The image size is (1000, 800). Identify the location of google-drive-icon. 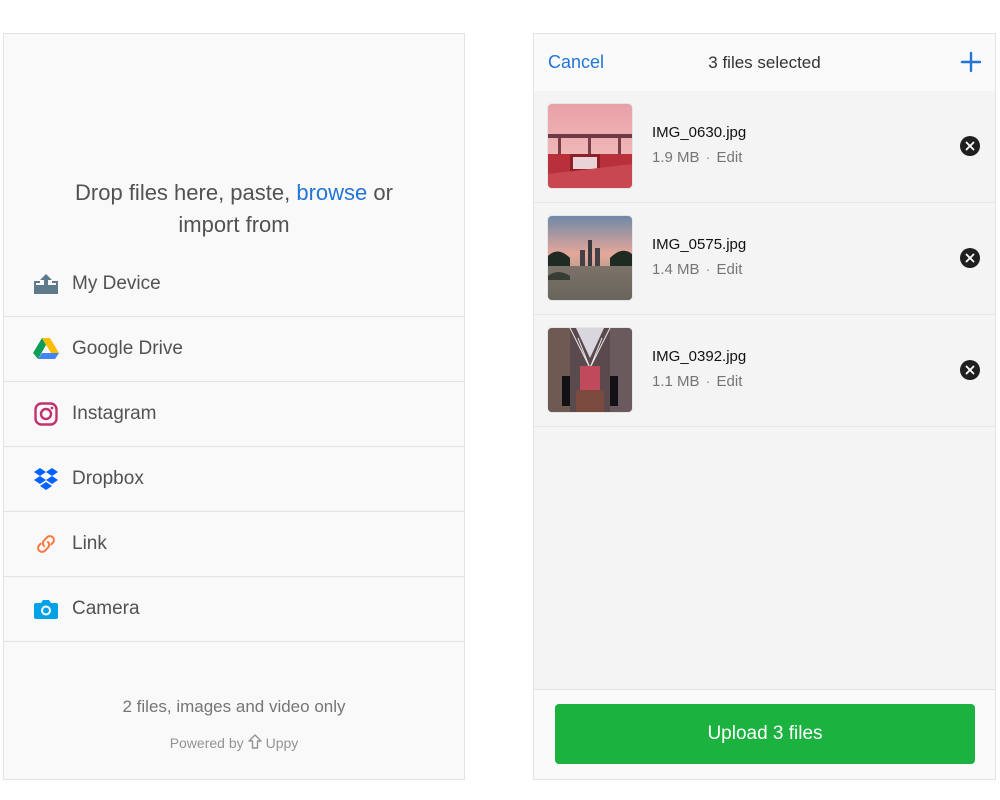
(46, 349).